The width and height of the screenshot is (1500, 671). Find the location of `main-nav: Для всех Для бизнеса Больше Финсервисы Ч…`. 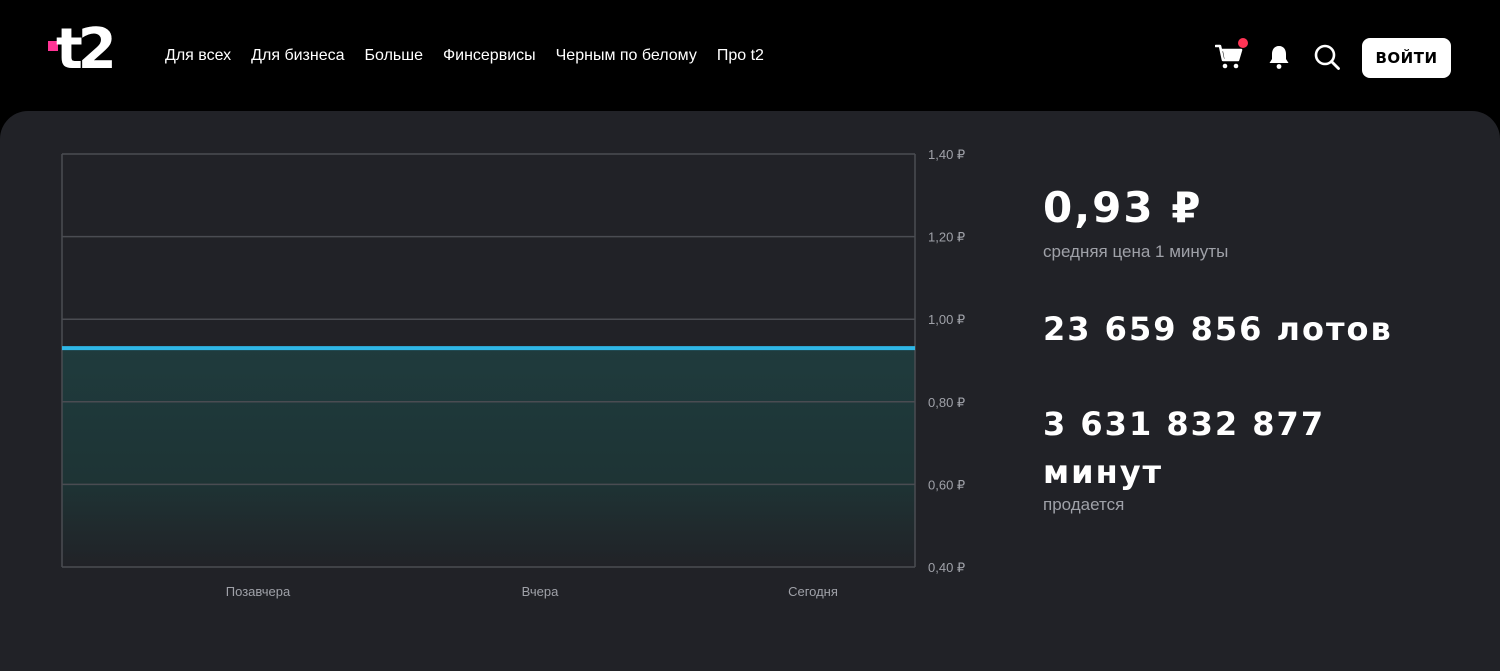

main-nav: Для всех Для бизнеса Больше Финсервисы Ч… is located at coordinates (474, 56).